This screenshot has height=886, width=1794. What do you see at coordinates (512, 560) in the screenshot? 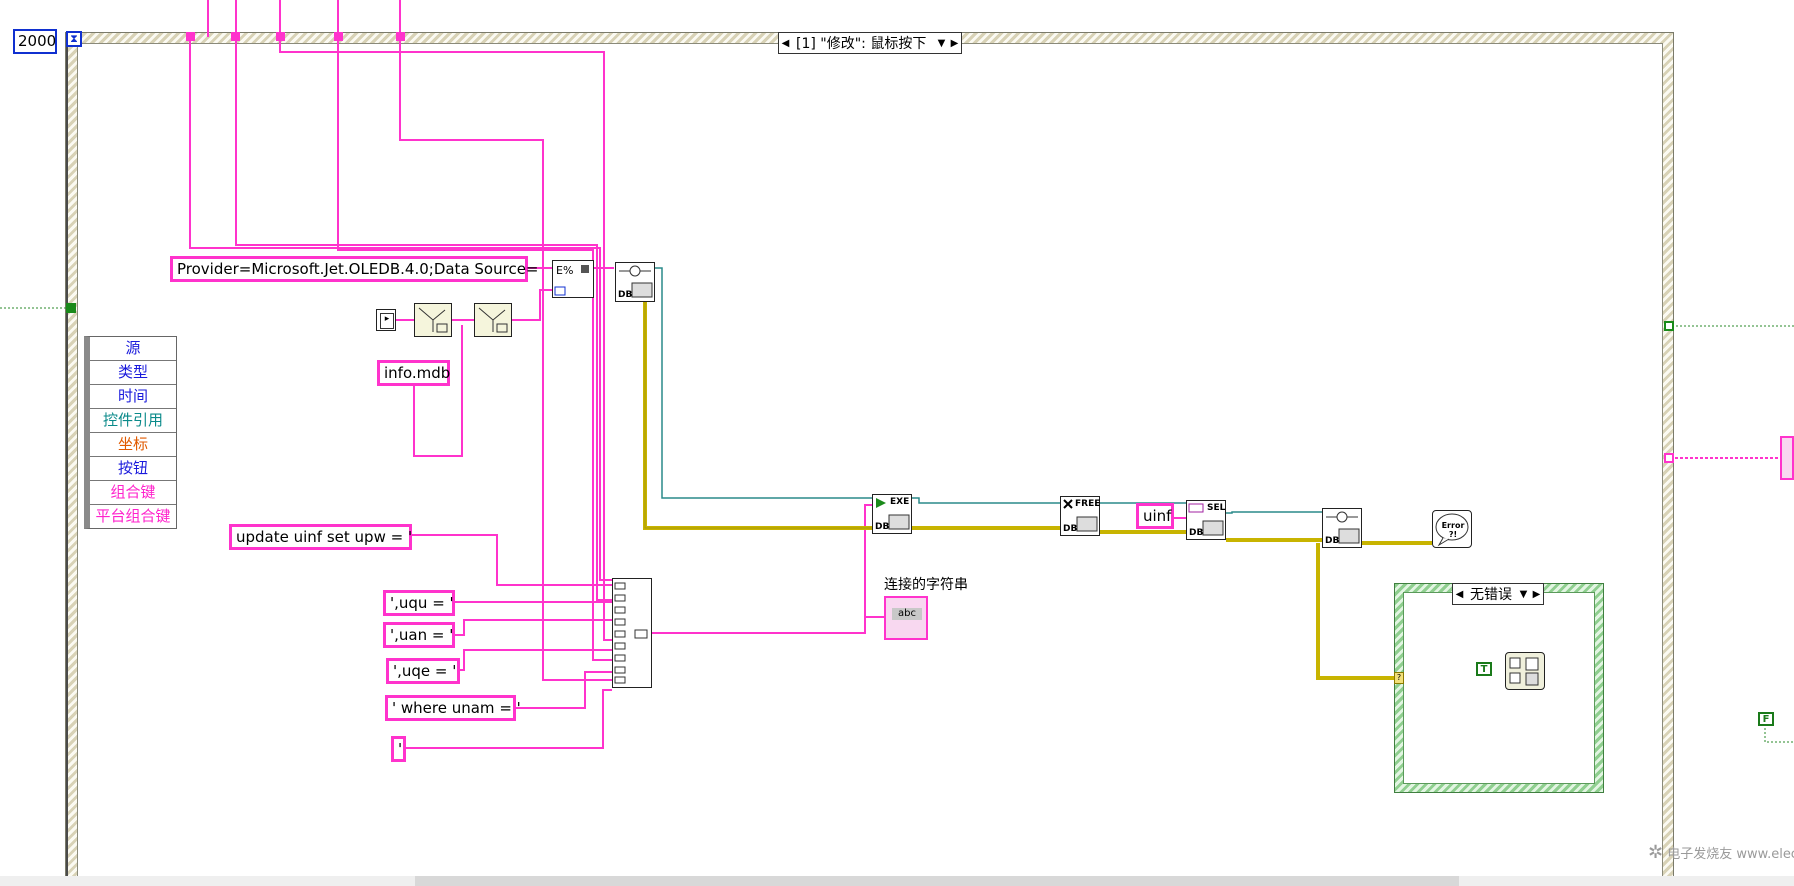
I see `wire-update` at bounding box center [512, 560].